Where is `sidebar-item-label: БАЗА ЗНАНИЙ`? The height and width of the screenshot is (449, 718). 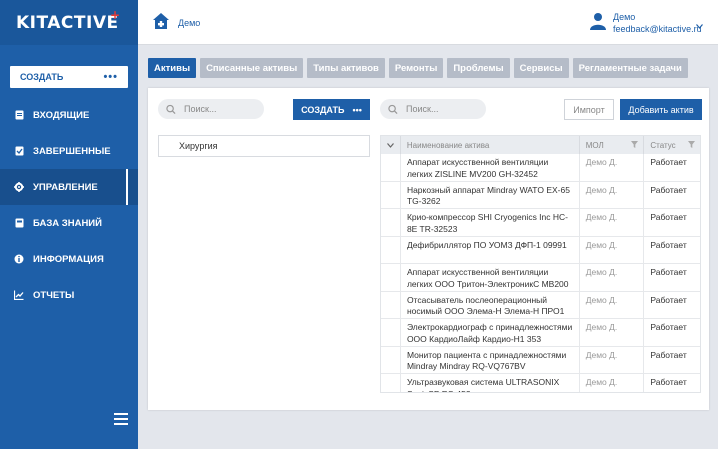
sidebar-item-label: БАЗА ЗНАНИЙ is located at coordinates (67, 223).